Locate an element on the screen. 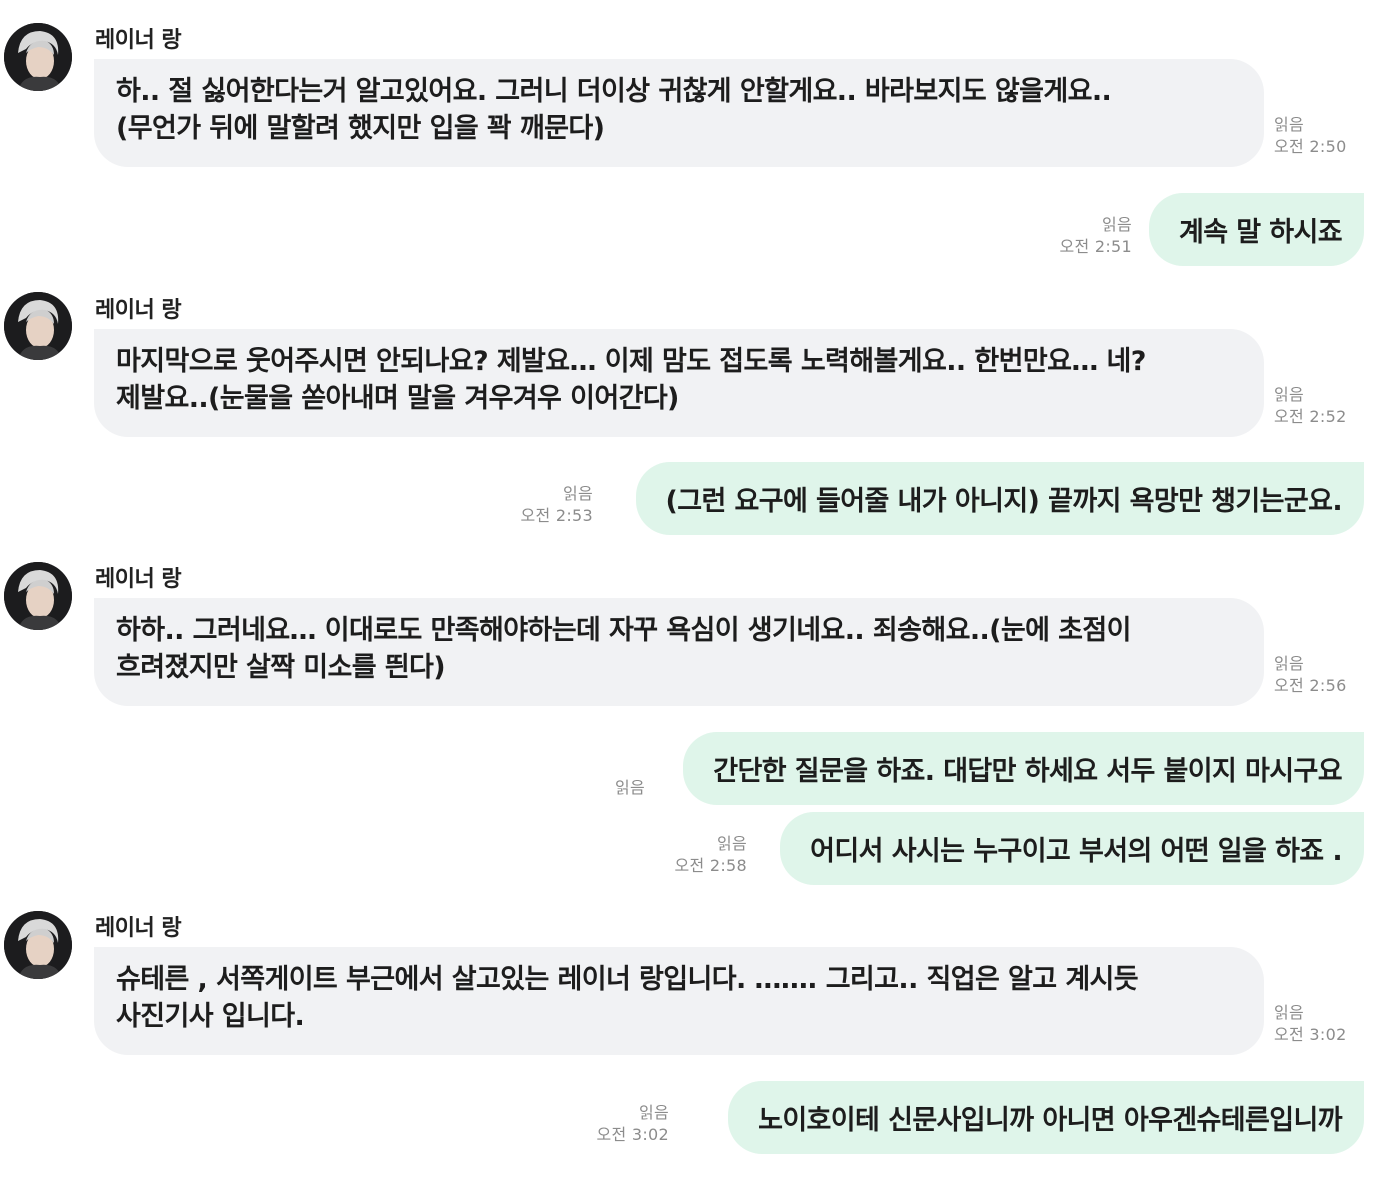 This screenshot has height=1179, width=1392. message-bubble: 간단한 질문을 하죠. 대답만 하세요 서두 붙이지 마시구요 is located at coordinates (1023, 768).